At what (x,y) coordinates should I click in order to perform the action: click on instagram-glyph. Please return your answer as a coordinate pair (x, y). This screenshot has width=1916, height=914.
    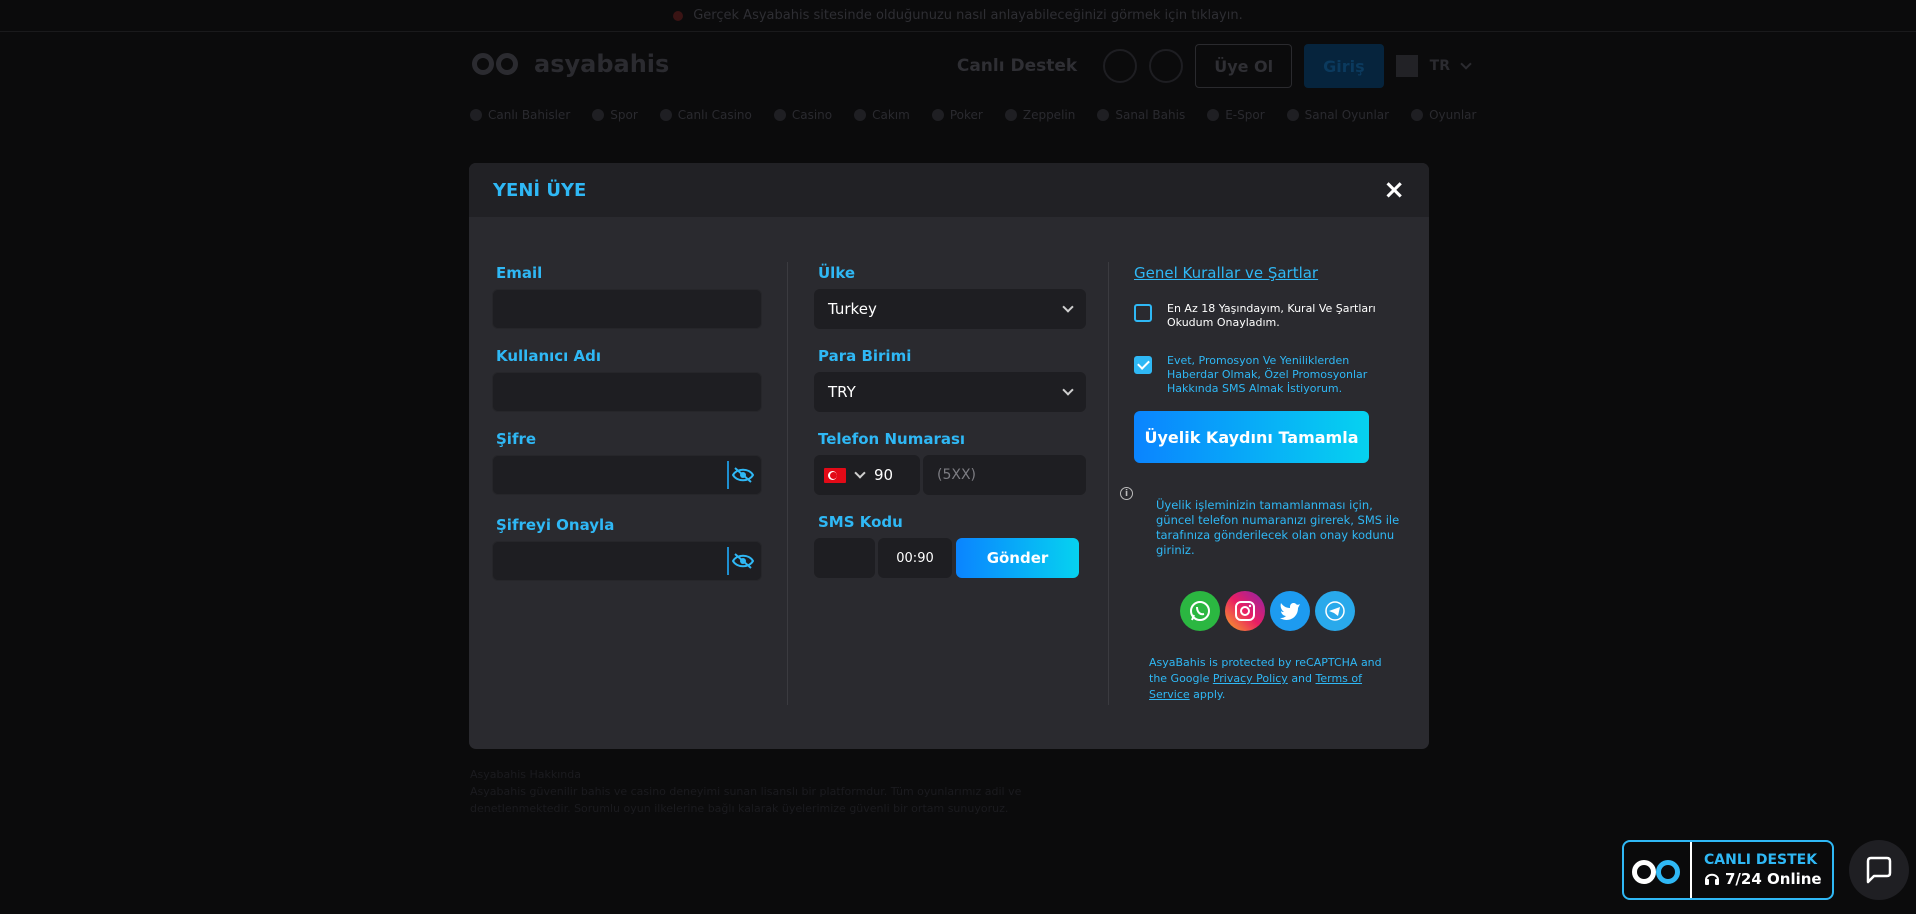
    Looking at the image, I should click on (1245, 611).